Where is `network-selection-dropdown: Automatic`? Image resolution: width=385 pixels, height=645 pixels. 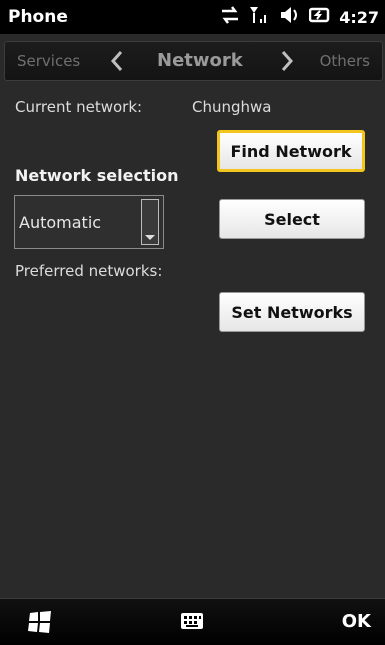 network-selection-dropdown: Automatic is located at coordinates (89, 222).